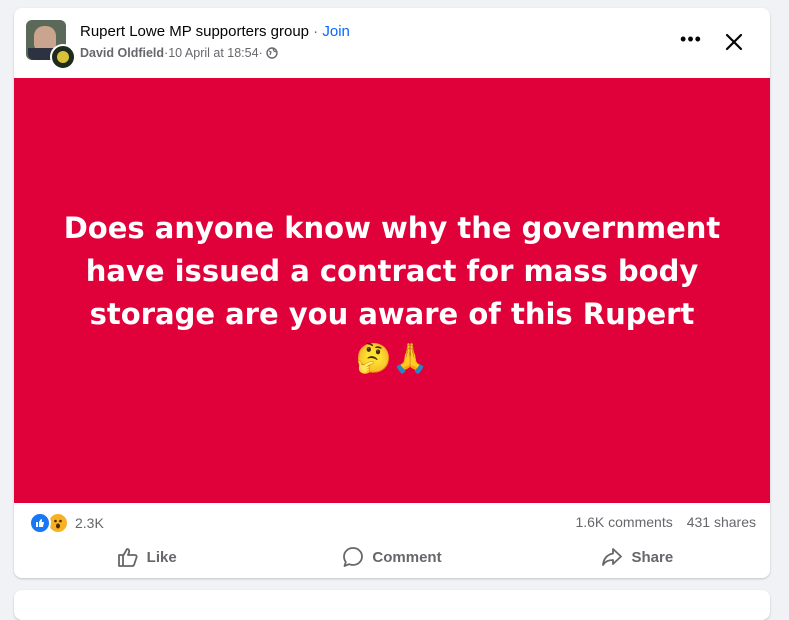 This screenshot has height=620, width=789. I want to click on group-avatar, so click(51, 45).